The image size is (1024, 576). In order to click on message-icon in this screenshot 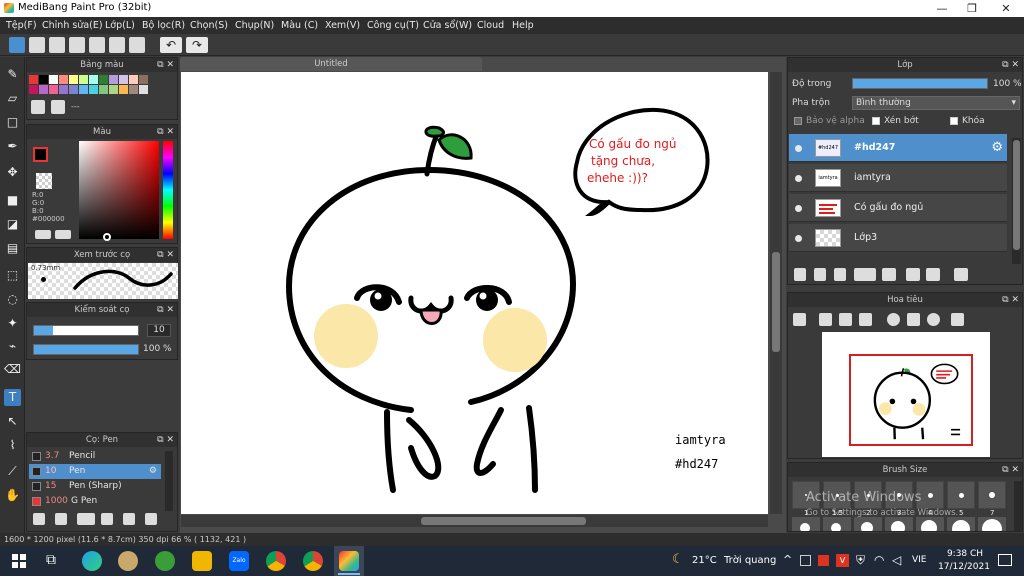, I will do `click(77, 45)`.